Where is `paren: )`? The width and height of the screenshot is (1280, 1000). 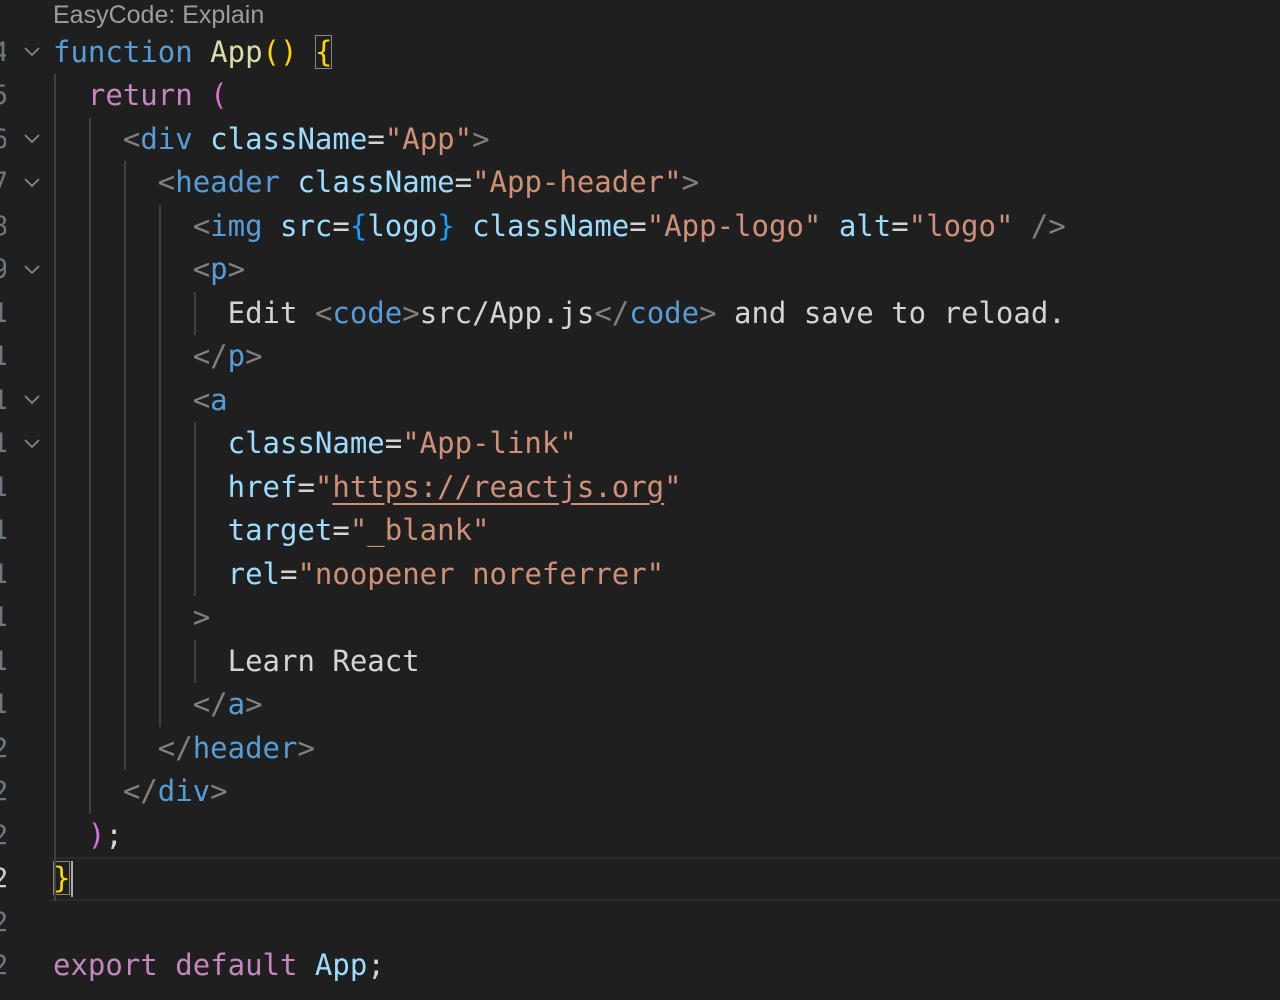 paren: ) is located at coordinates (96, 834).